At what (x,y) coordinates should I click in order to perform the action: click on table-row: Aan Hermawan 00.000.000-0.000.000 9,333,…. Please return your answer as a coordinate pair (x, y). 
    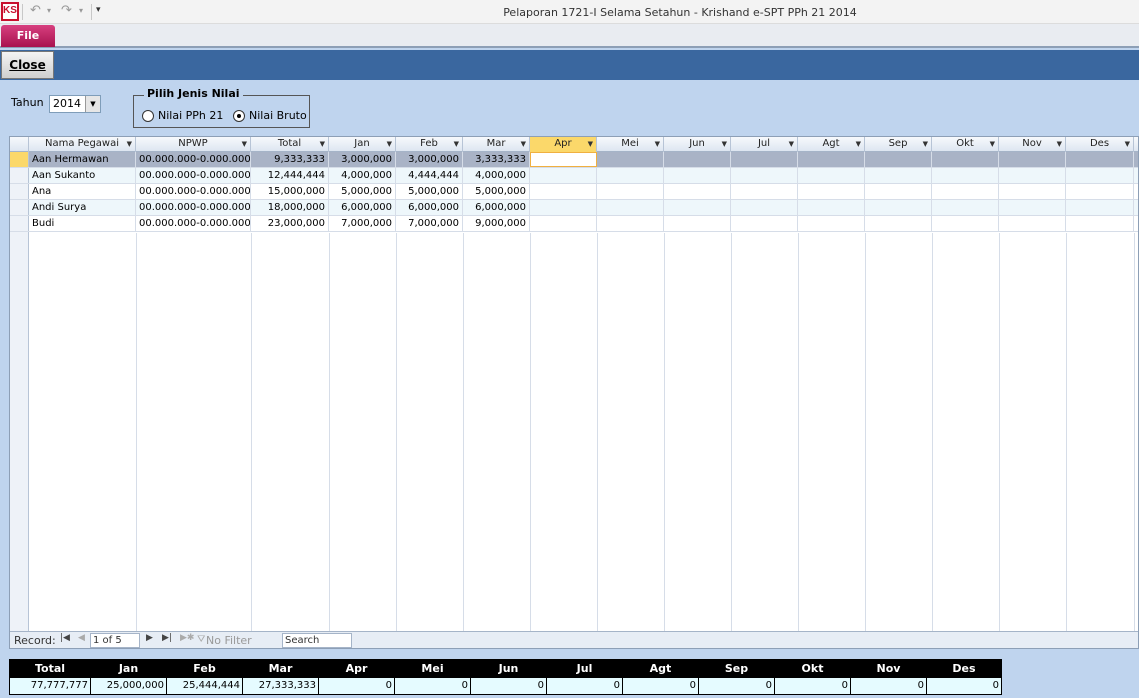
    Looking at the image, I should click on (574, 160).